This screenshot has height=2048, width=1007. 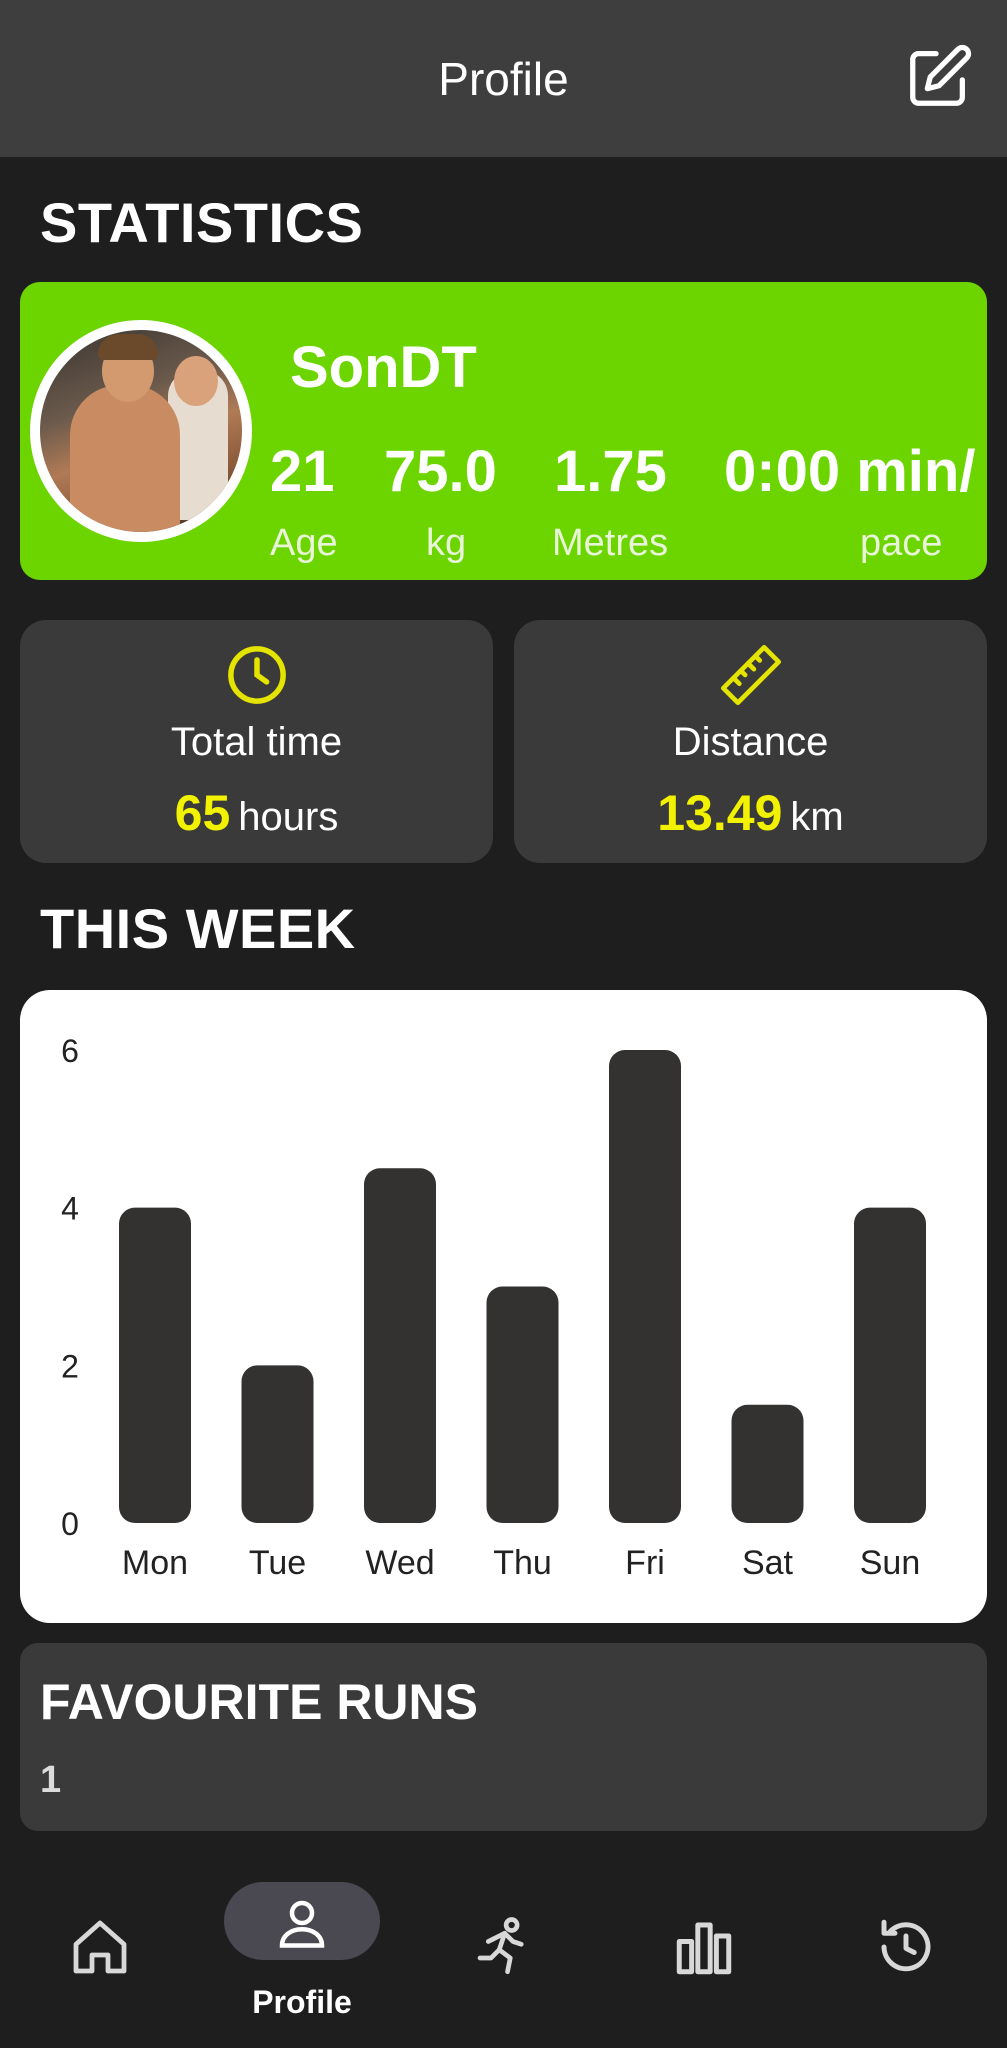 What do you see at coordinates (198, 928) in the screenshot?
I see `this-week-heading: THIS WEEK` at bounding box center [198, 928].